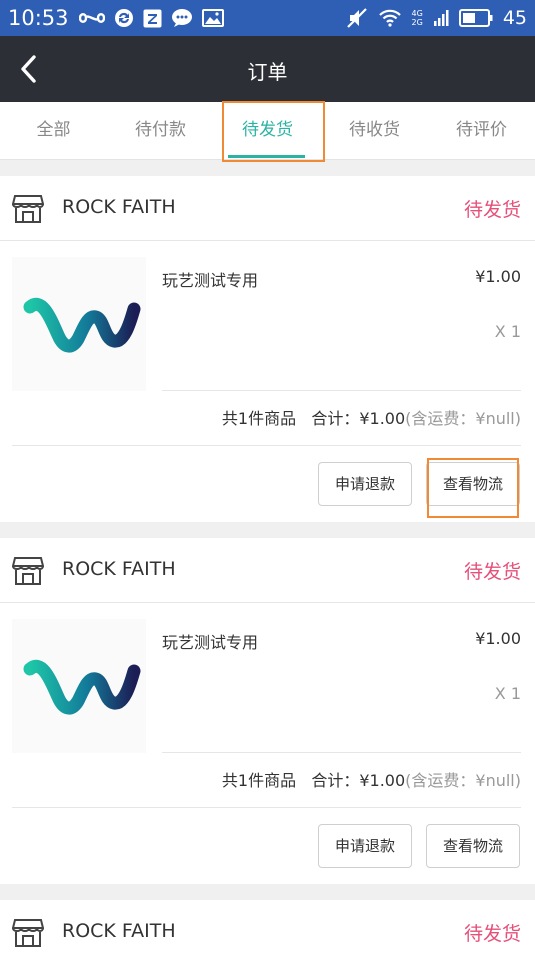 The width and height of the screenshot is (535, 959). Describe the element at coordinates (53, 131) in the screenshot. I see `tab-all: 全部` at that location.